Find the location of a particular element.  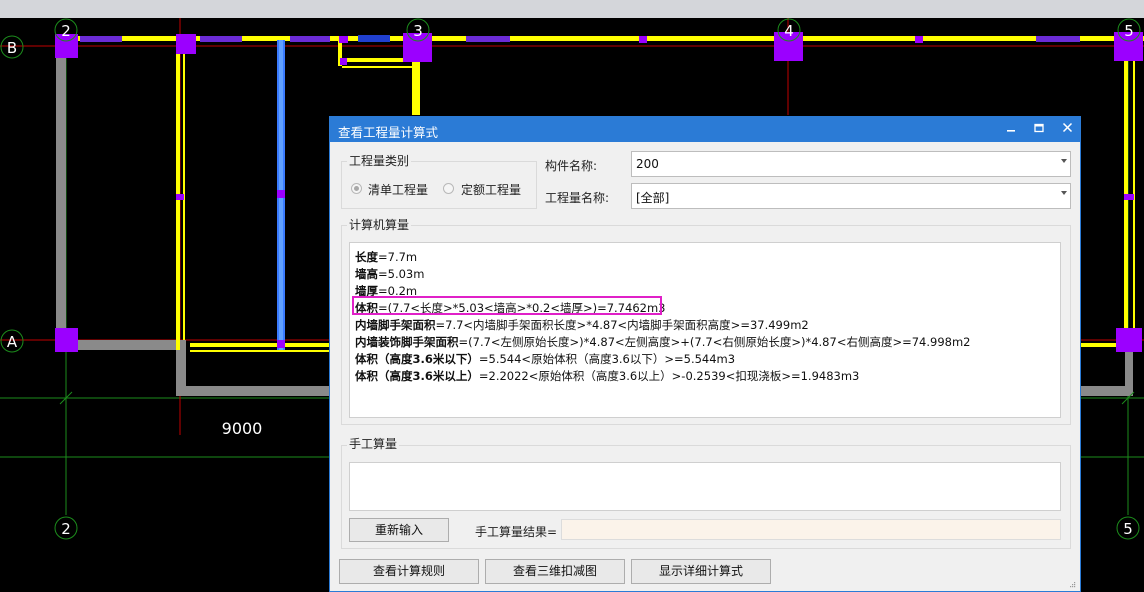

axis-label-left-b: B is located at coordinates (12, 48).